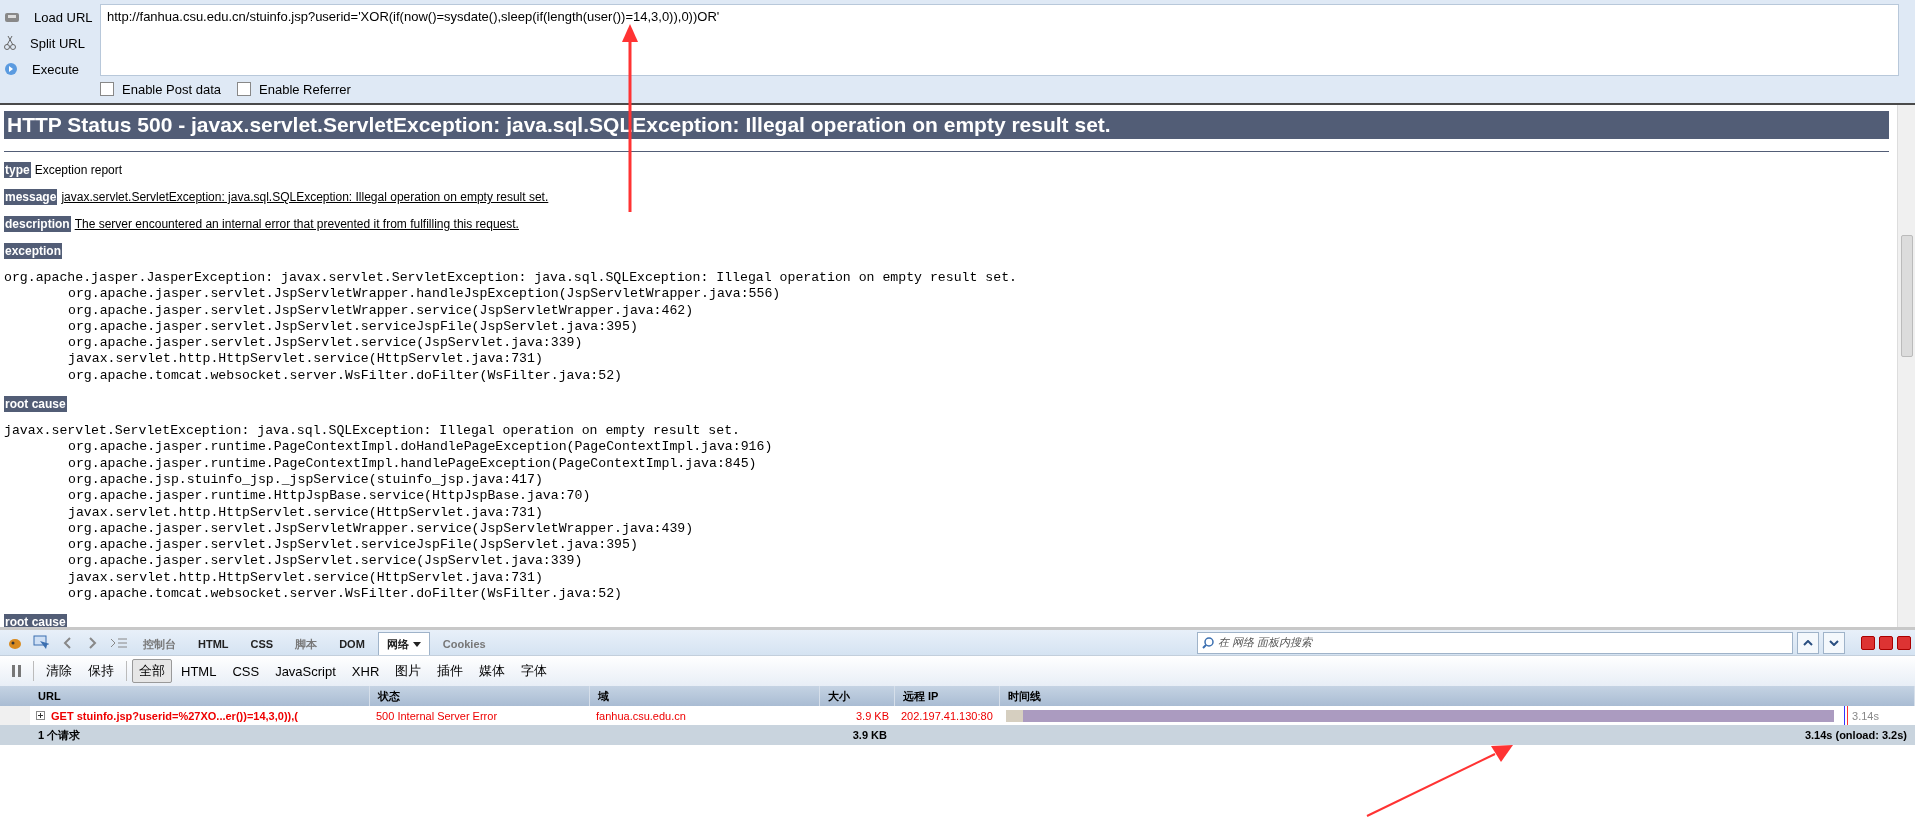  Describe the element at coordinates (305, 197) in the screenshot. I see `field-value: javax.servlet.ServletException: java.sql.SQLException: Illegal operation on empty result set.` at that location.